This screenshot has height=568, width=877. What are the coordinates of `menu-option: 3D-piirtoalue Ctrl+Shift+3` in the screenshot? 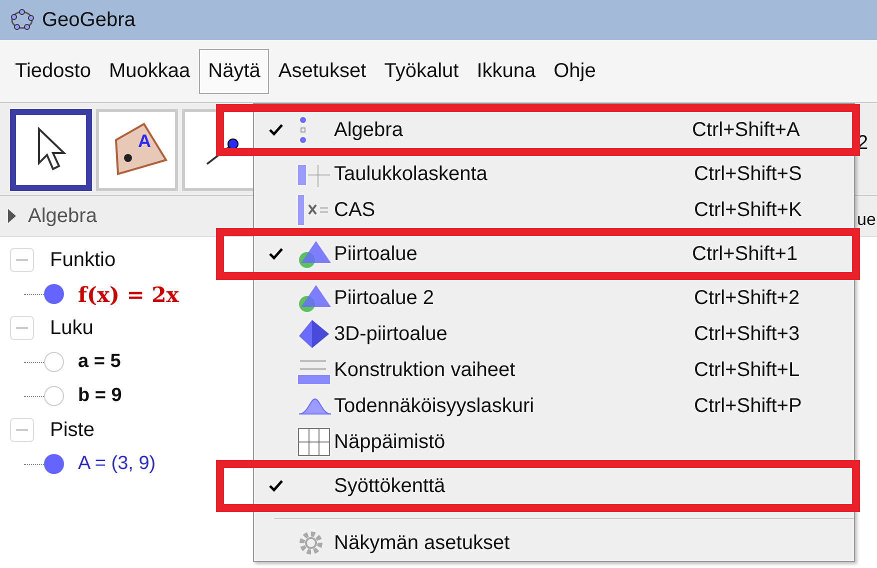 It's located at (554, 334).